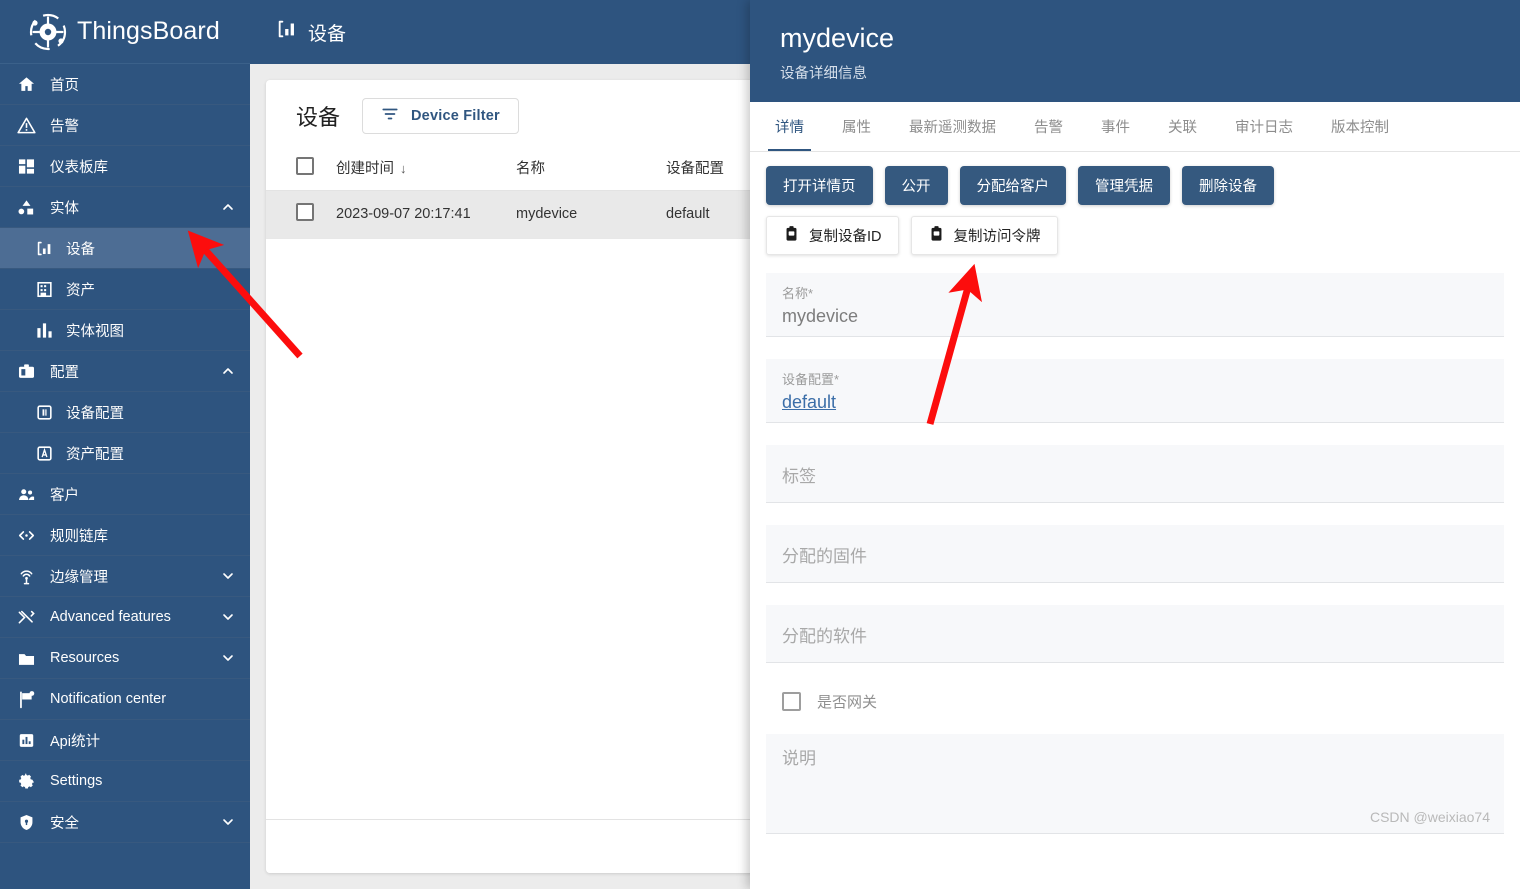 This screenshot has height=889, width=1520. Describe the element at coordinates (26, 740) in the screenshot. I see `api-usage-icon` at that location.